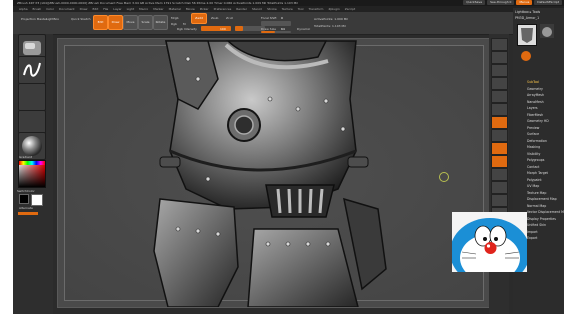  What do you see at coordinates (533, 147) in the screenshot?
I see `tray-item-masking: Masking` at bounding box center [533, 147].